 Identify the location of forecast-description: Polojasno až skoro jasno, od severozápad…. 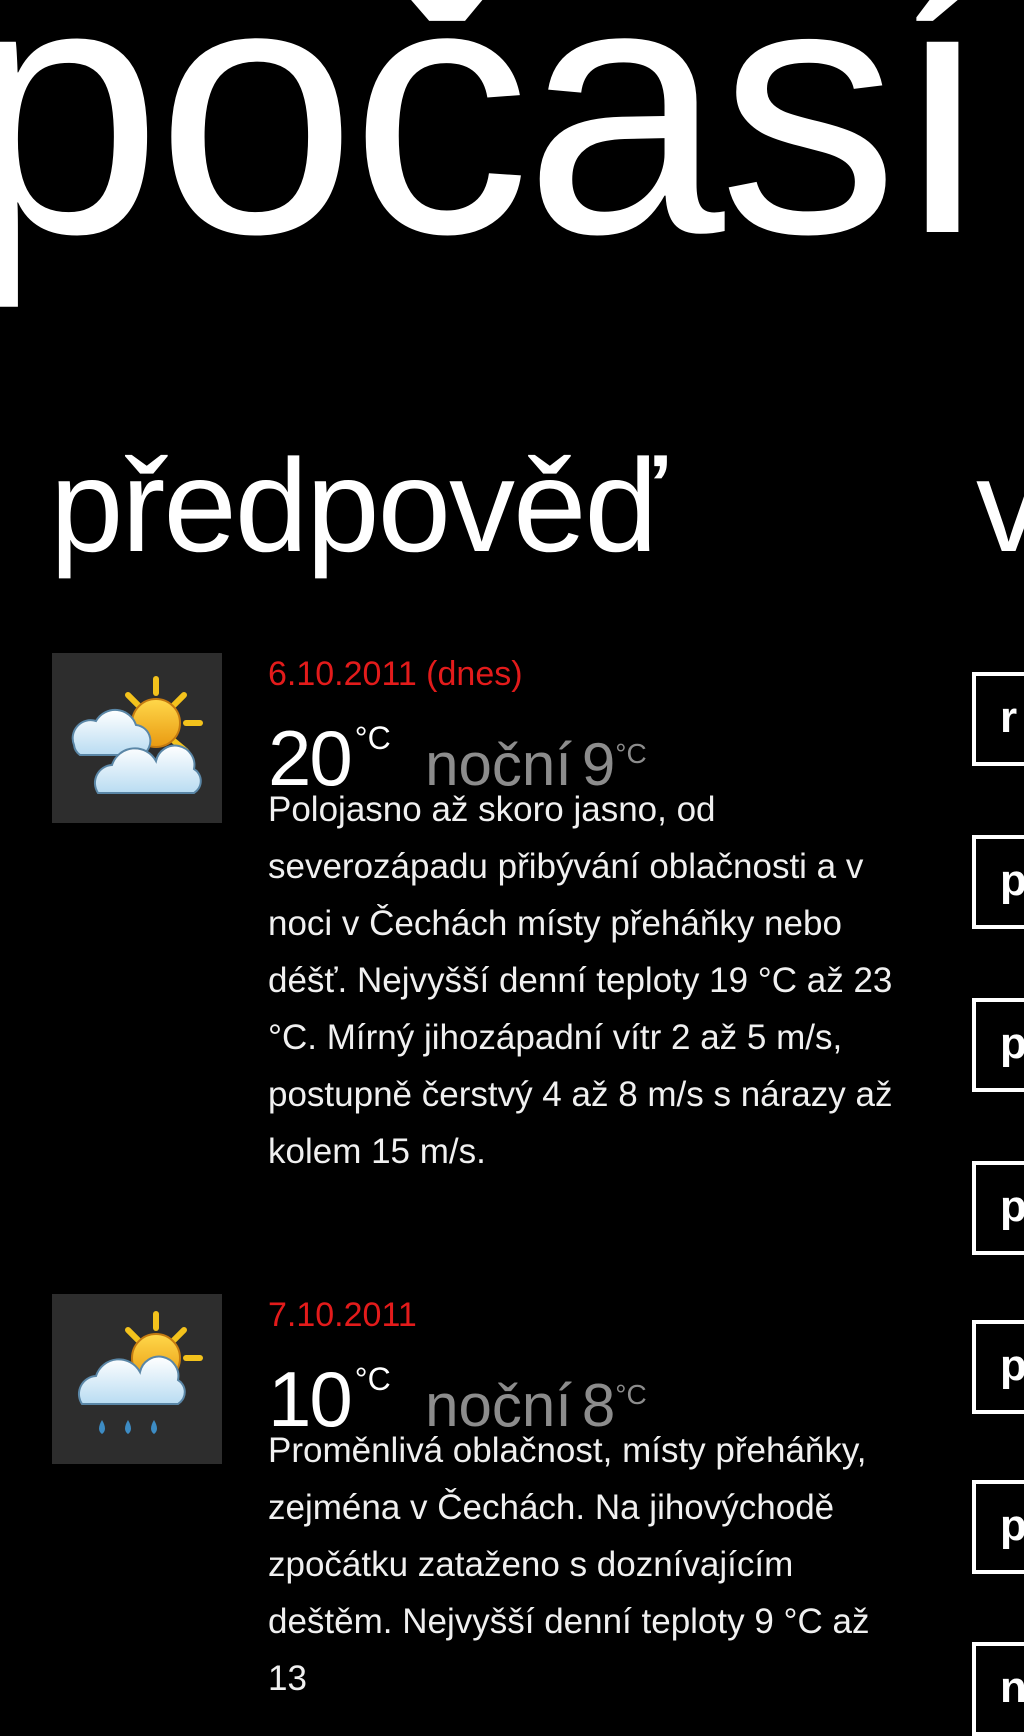
(580, 980).